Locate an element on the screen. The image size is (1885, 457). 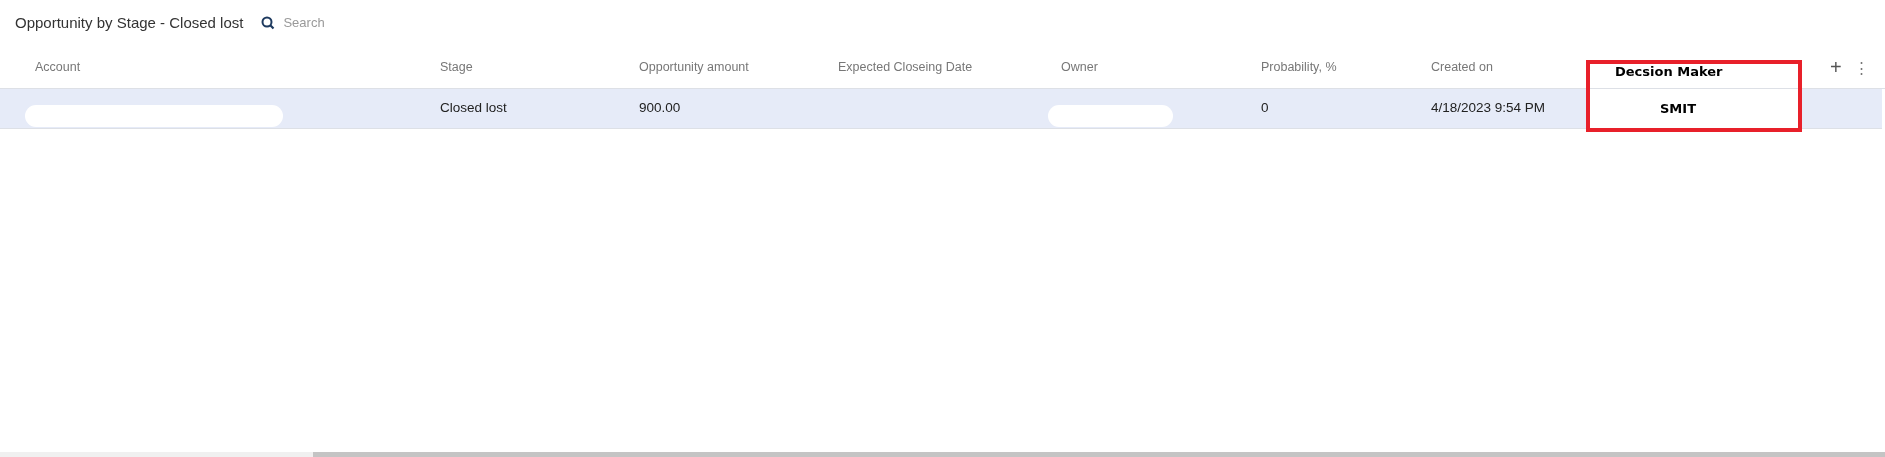
column-header: Decsion Maker is located at coordinates (1656, 67).